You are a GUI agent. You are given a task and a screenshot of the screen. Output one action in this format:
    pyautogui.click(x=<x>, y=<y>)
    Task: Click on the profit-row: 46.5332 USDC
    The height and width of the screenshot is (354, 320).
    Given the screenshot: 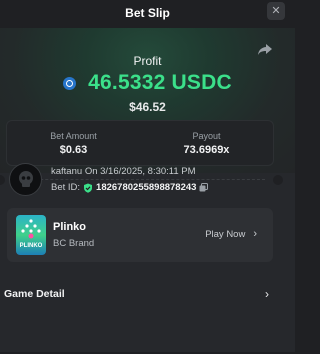 What is the action you would take?
    pyautogui.click(x=147, y=83)
    